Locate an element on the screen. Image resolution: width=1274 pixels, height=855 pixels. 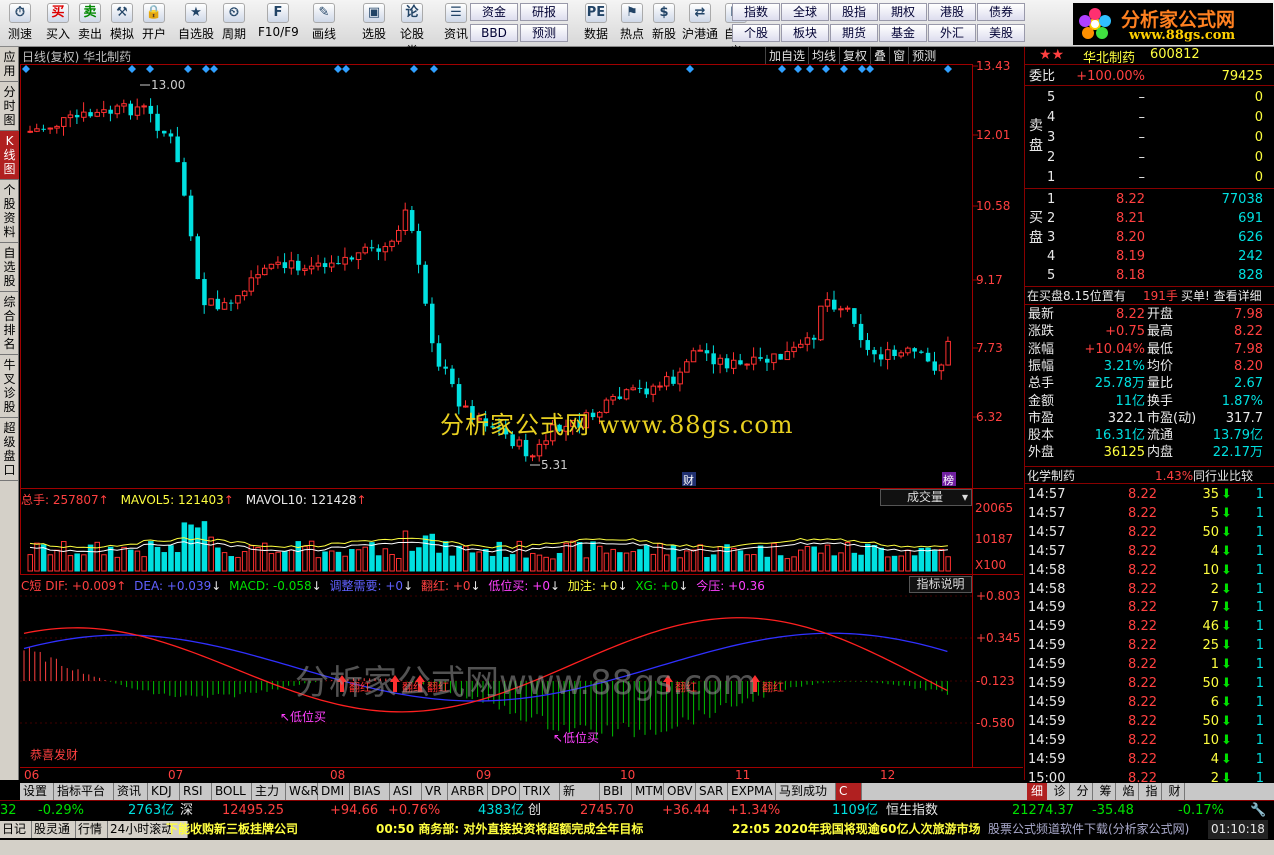
leftnav-item-5: 综合排名 is located at coordinates (9, 323).